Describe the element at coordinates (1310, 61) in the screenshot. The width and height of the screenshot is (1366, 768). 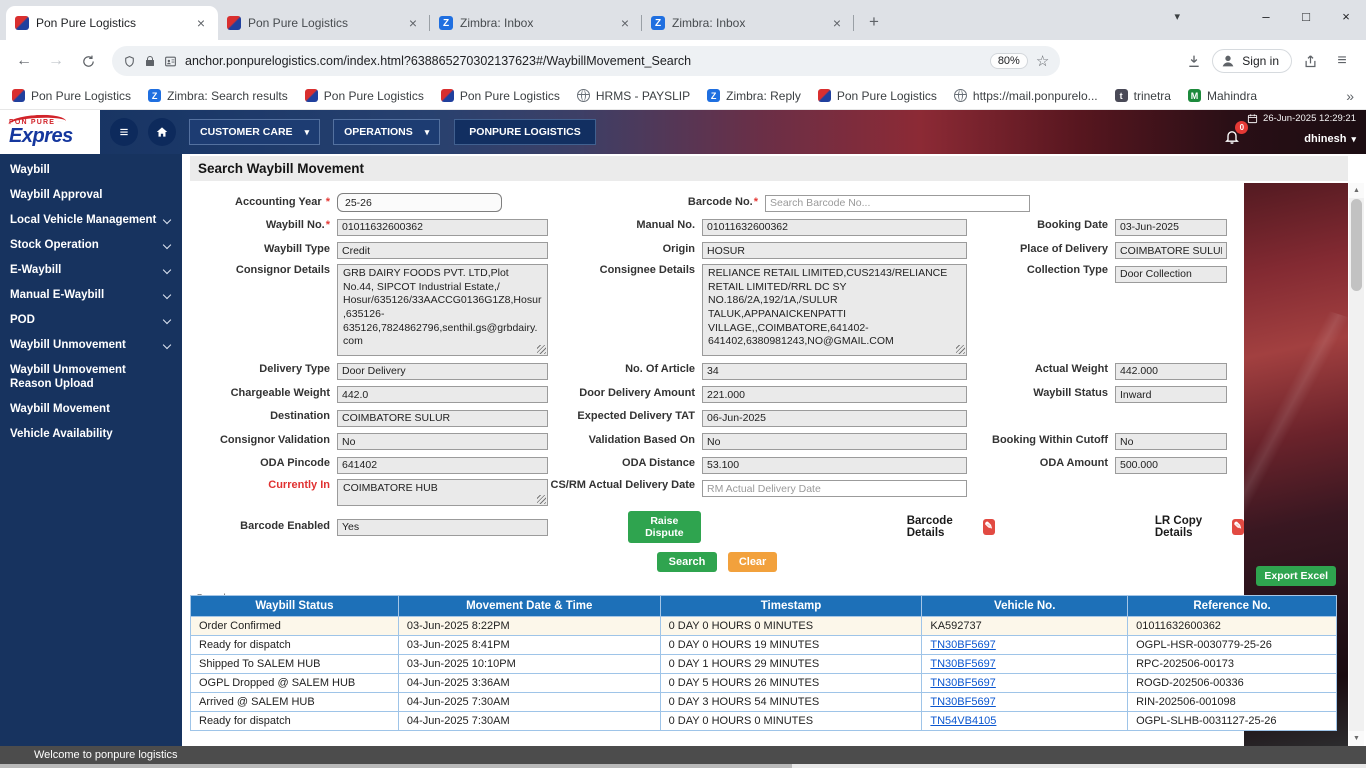
I see `share-button` at that location.